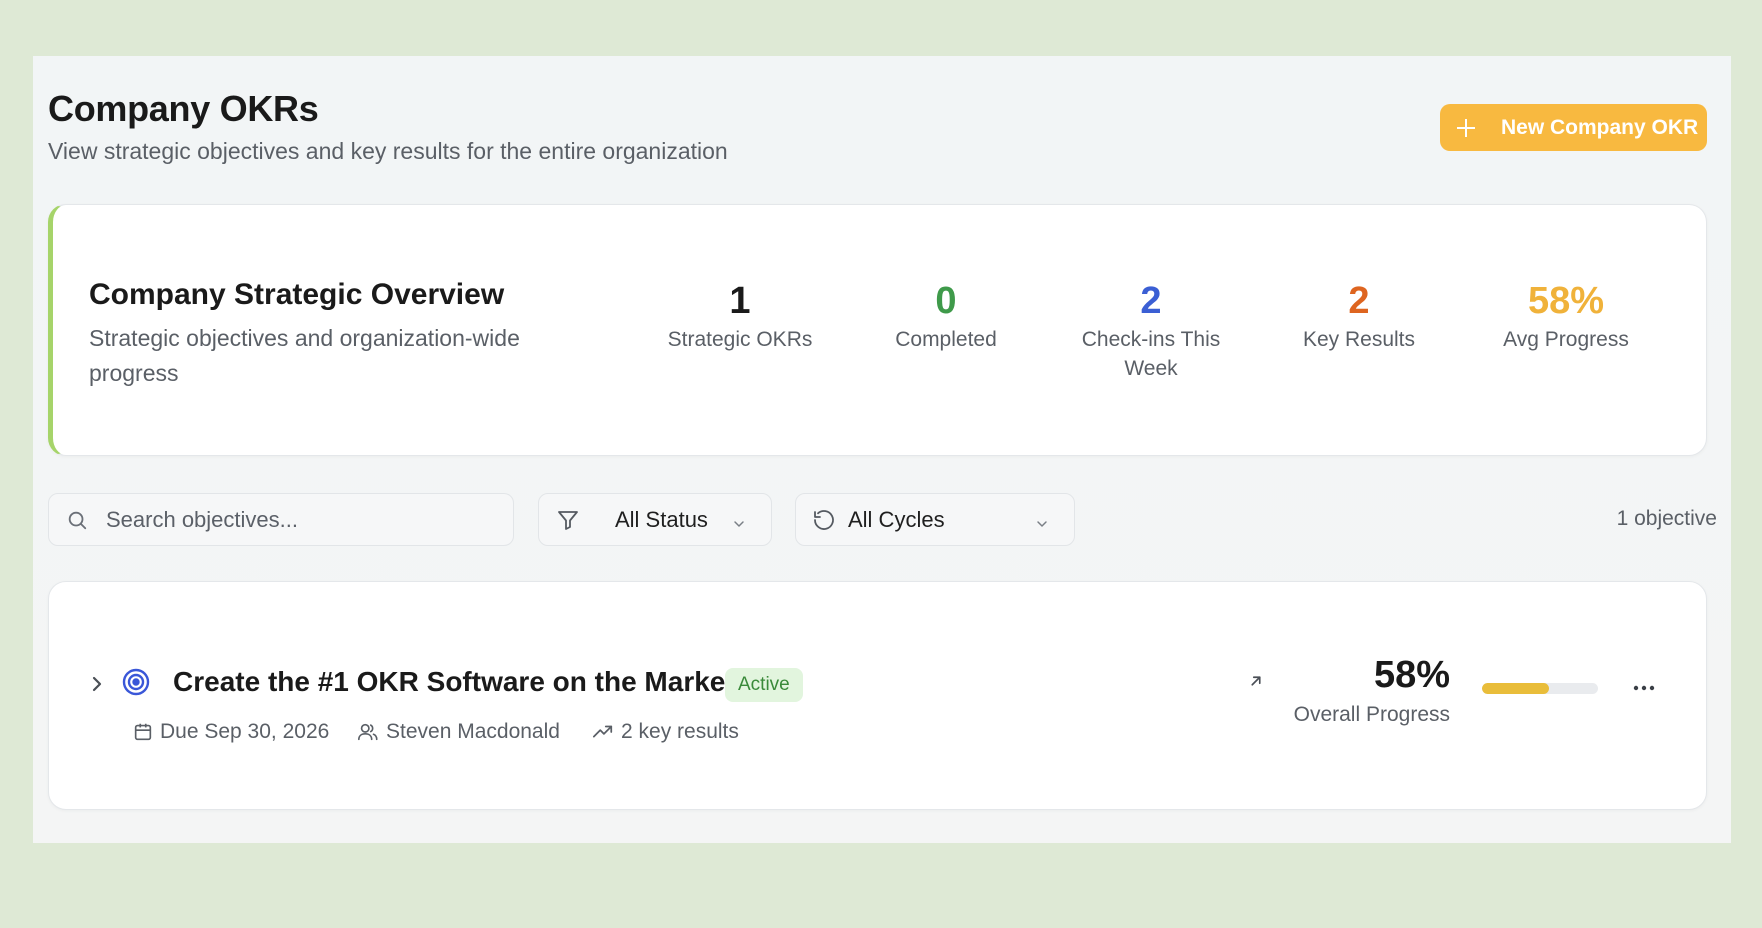 The width and height of the screenshot is (1762, 928). Describe the element at coordinates (568, 523) in the screenshot. I see `filter-icon` at that location.